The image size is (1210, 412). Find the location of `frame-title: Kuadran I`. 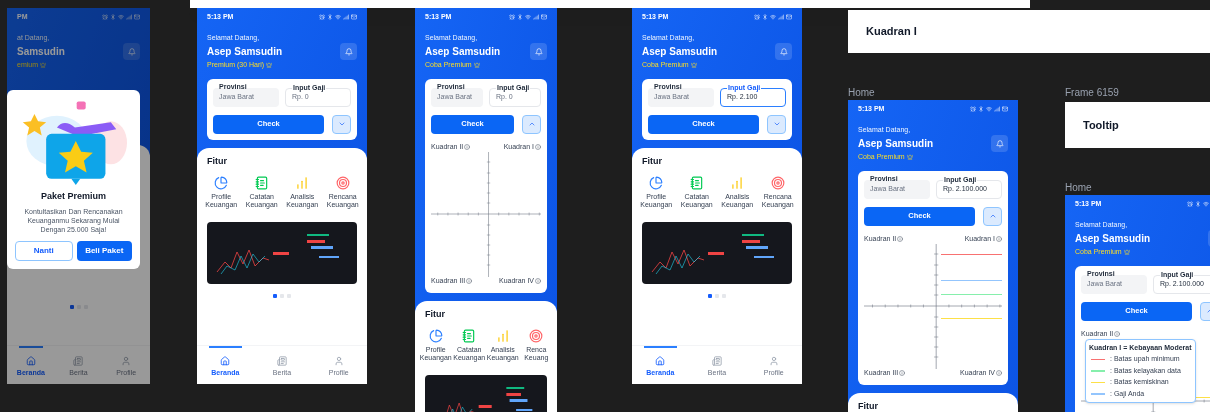

frame-title: Kuadran I is located at coordinates (891, 32).